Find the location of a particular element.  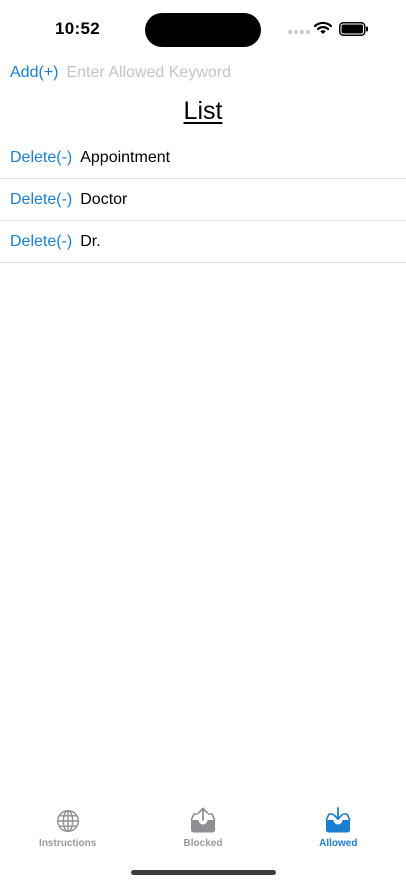

wifi-icon is located at coordinates (323, 27).